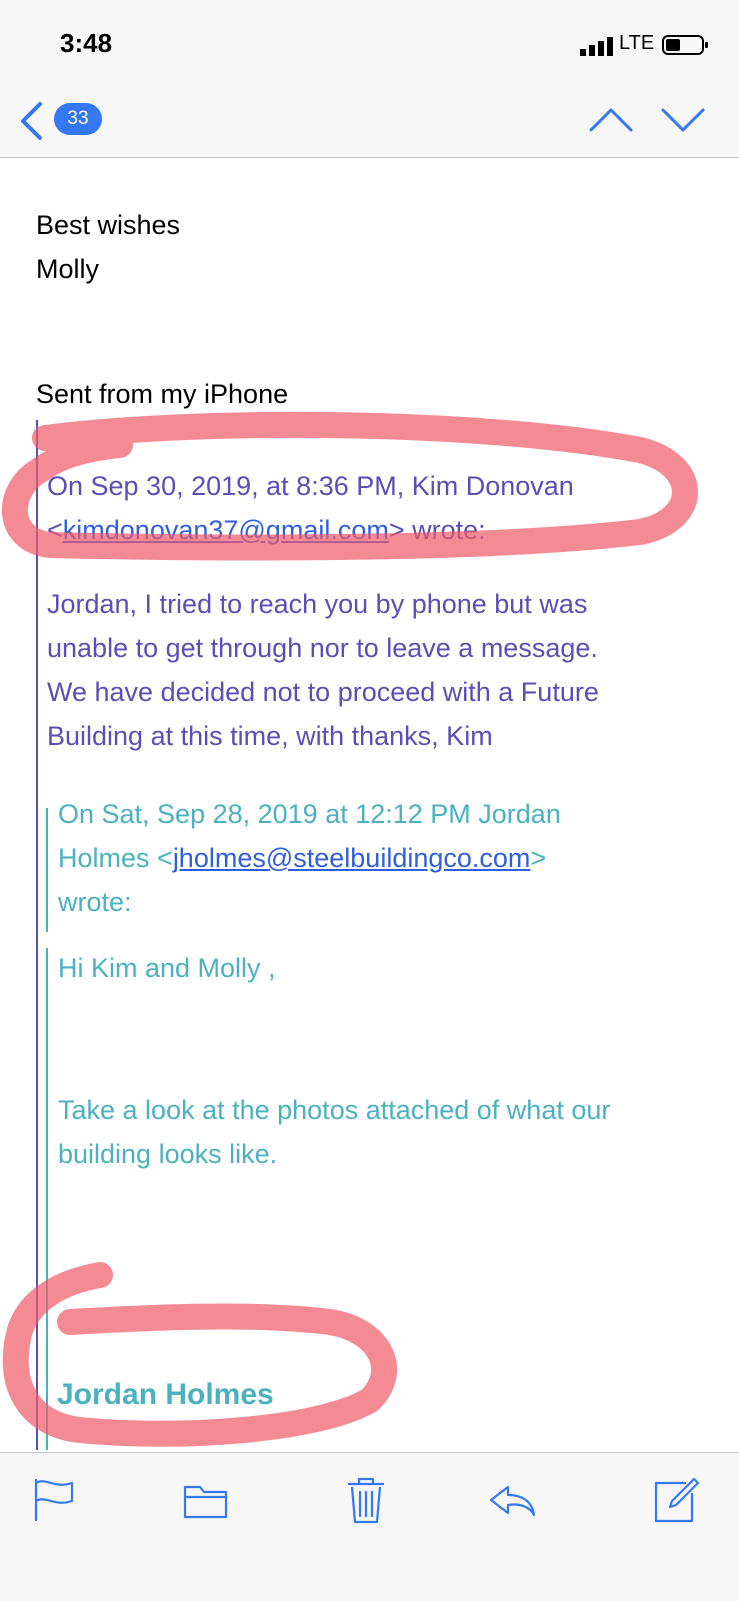 The height and width of the screenshot is (1601, 739). I want to click on flag-icon, so click(54, 1500).